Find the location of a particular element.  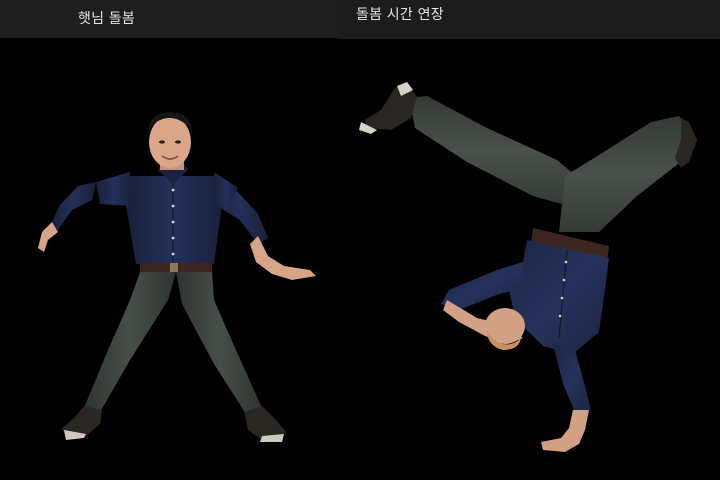

torso is located at coordinates (167, 214).